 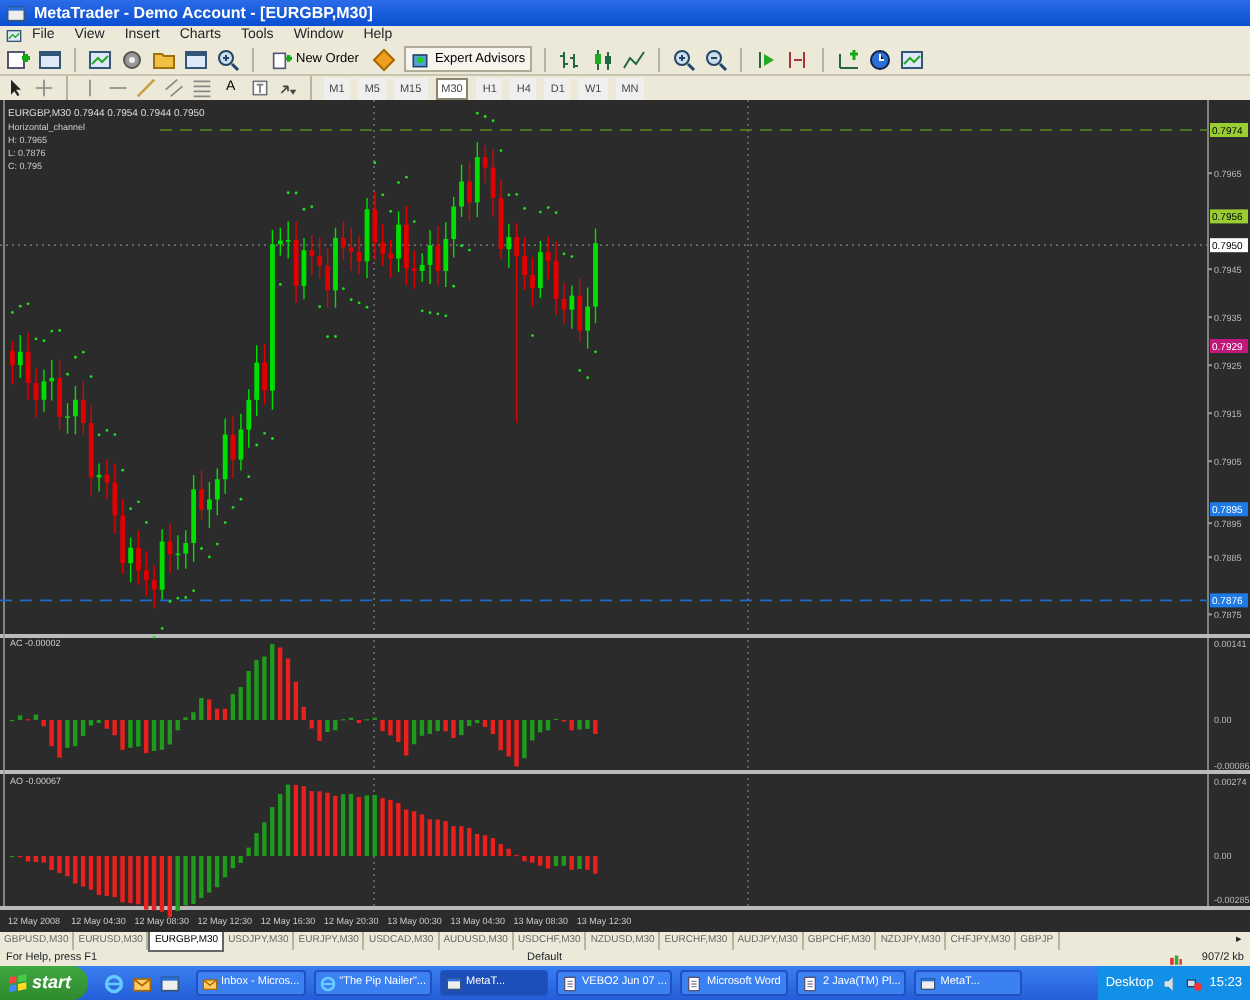 I want to click on window-title: MetaTrader - Demo Account - [EURGBP,M30], so click(x=203, y=14).